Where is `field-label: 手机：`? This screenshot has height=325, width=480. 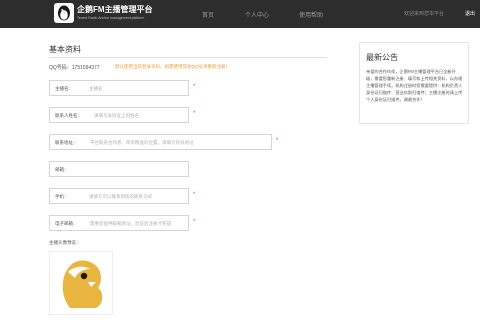 field-label: 手机： is located at coordinates (62, 196).